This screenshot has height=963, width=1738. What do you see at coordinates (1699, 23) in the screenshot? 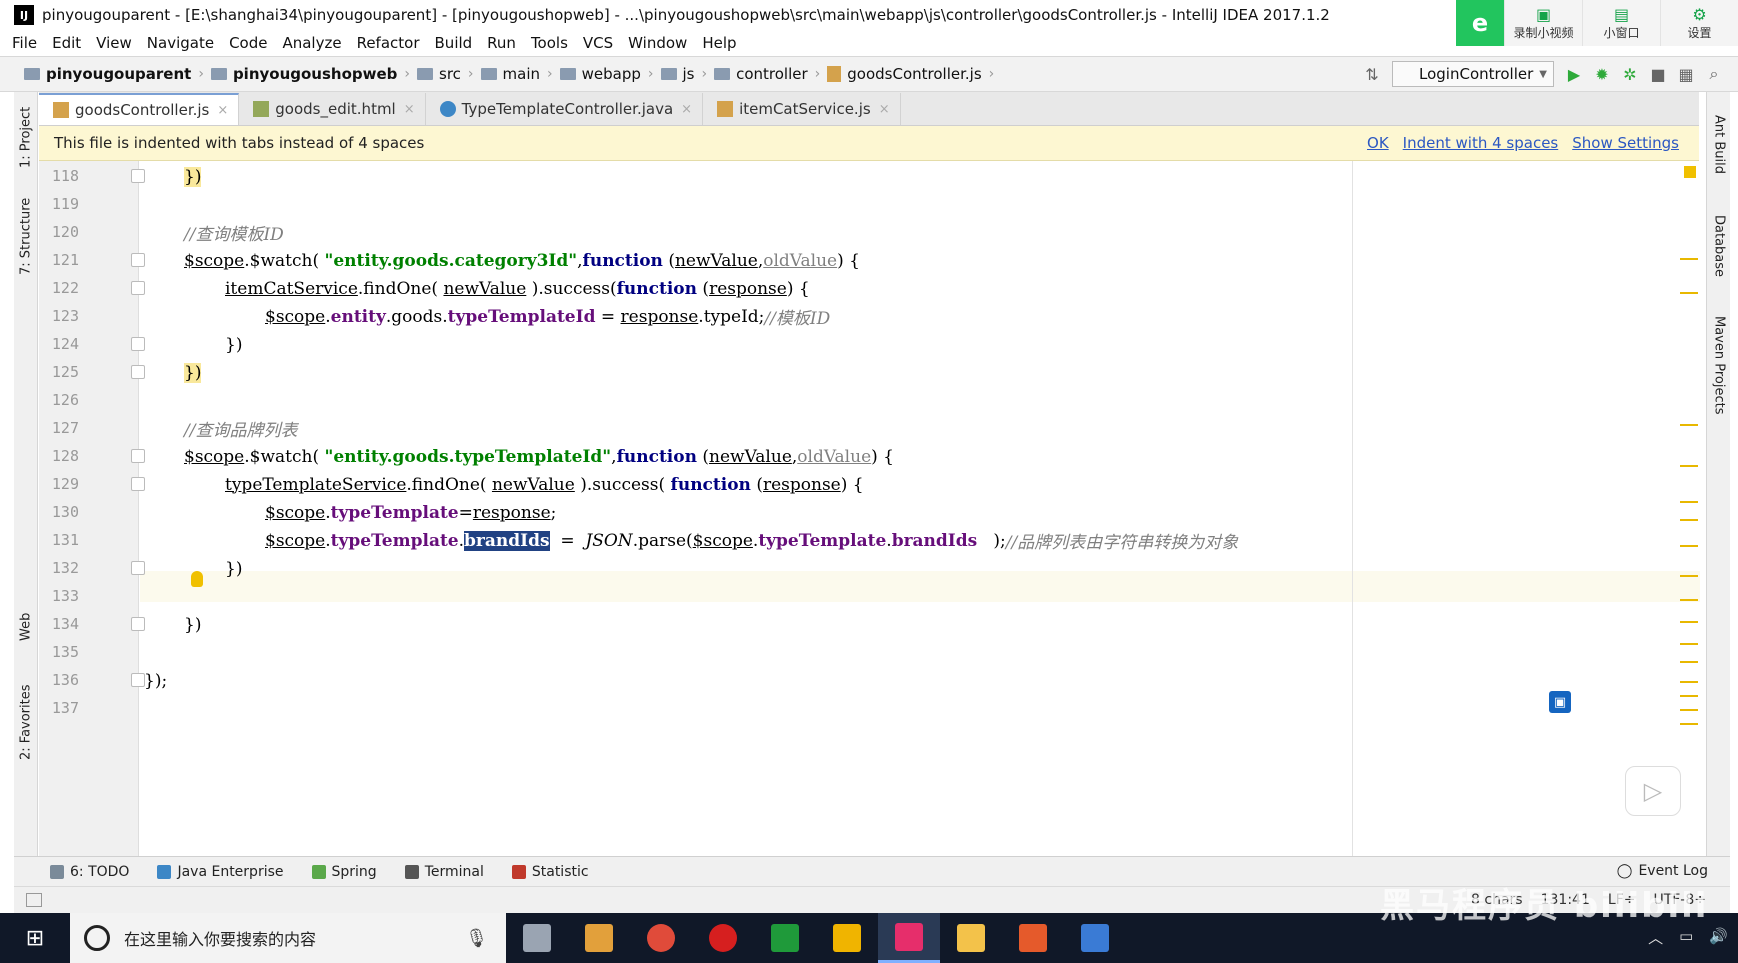
I see `settings-button: ⚙ 设置` at bounding box center [1699, 23].